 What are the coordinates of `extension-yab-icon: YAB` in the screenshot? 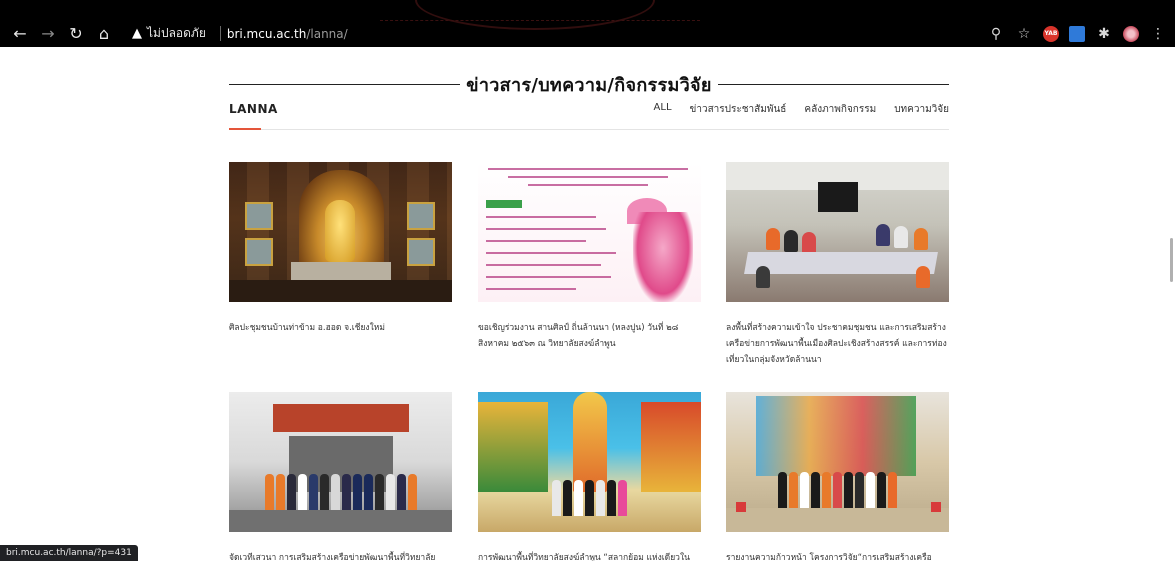 It's located at (1051, 33).